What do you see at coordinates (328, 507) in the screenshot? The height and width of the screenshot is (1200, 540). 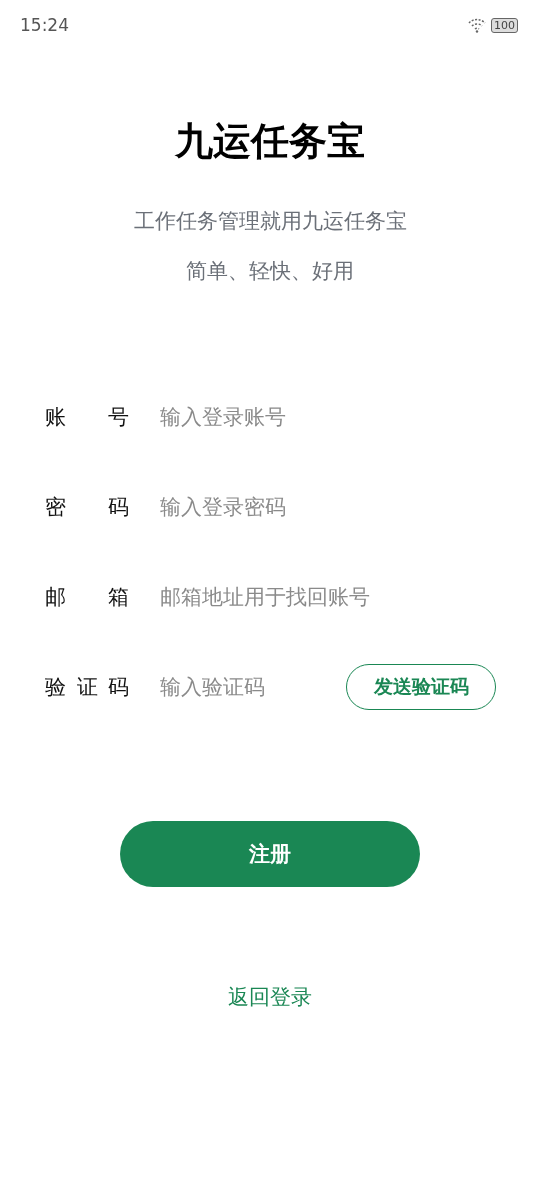 I see `input-field: 输入登录密码` at bounding box center [328, 507].